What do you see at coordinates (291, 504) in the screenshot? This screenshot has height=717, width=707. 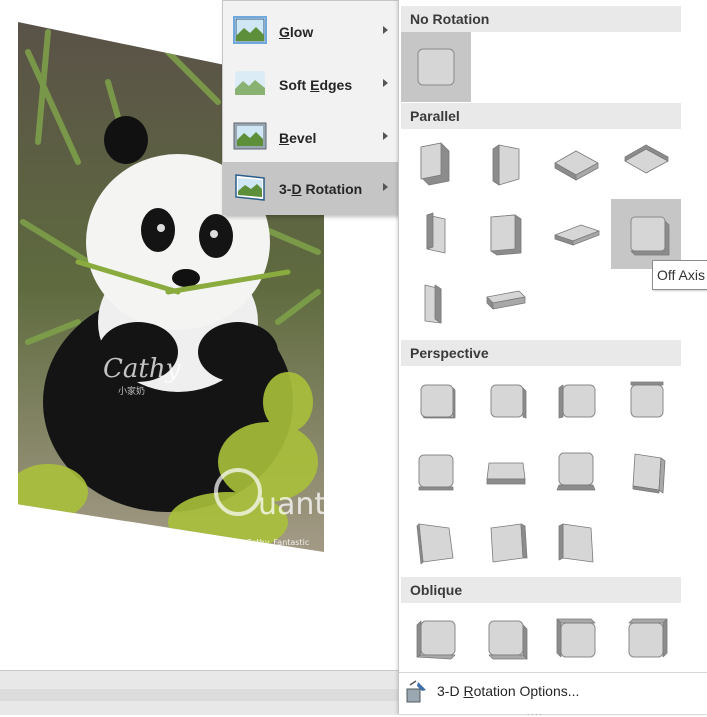 I see `site-watermark: uantrimang` at bounding box center [291, 504].